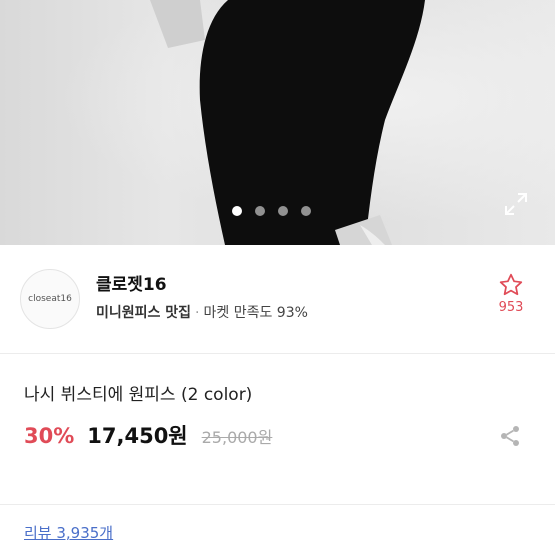 The width and height of the screenshot is (555, 555). Describe the element at coordinates (511, 307) in the screenshot. I see `favorite-count: 953` at that location.